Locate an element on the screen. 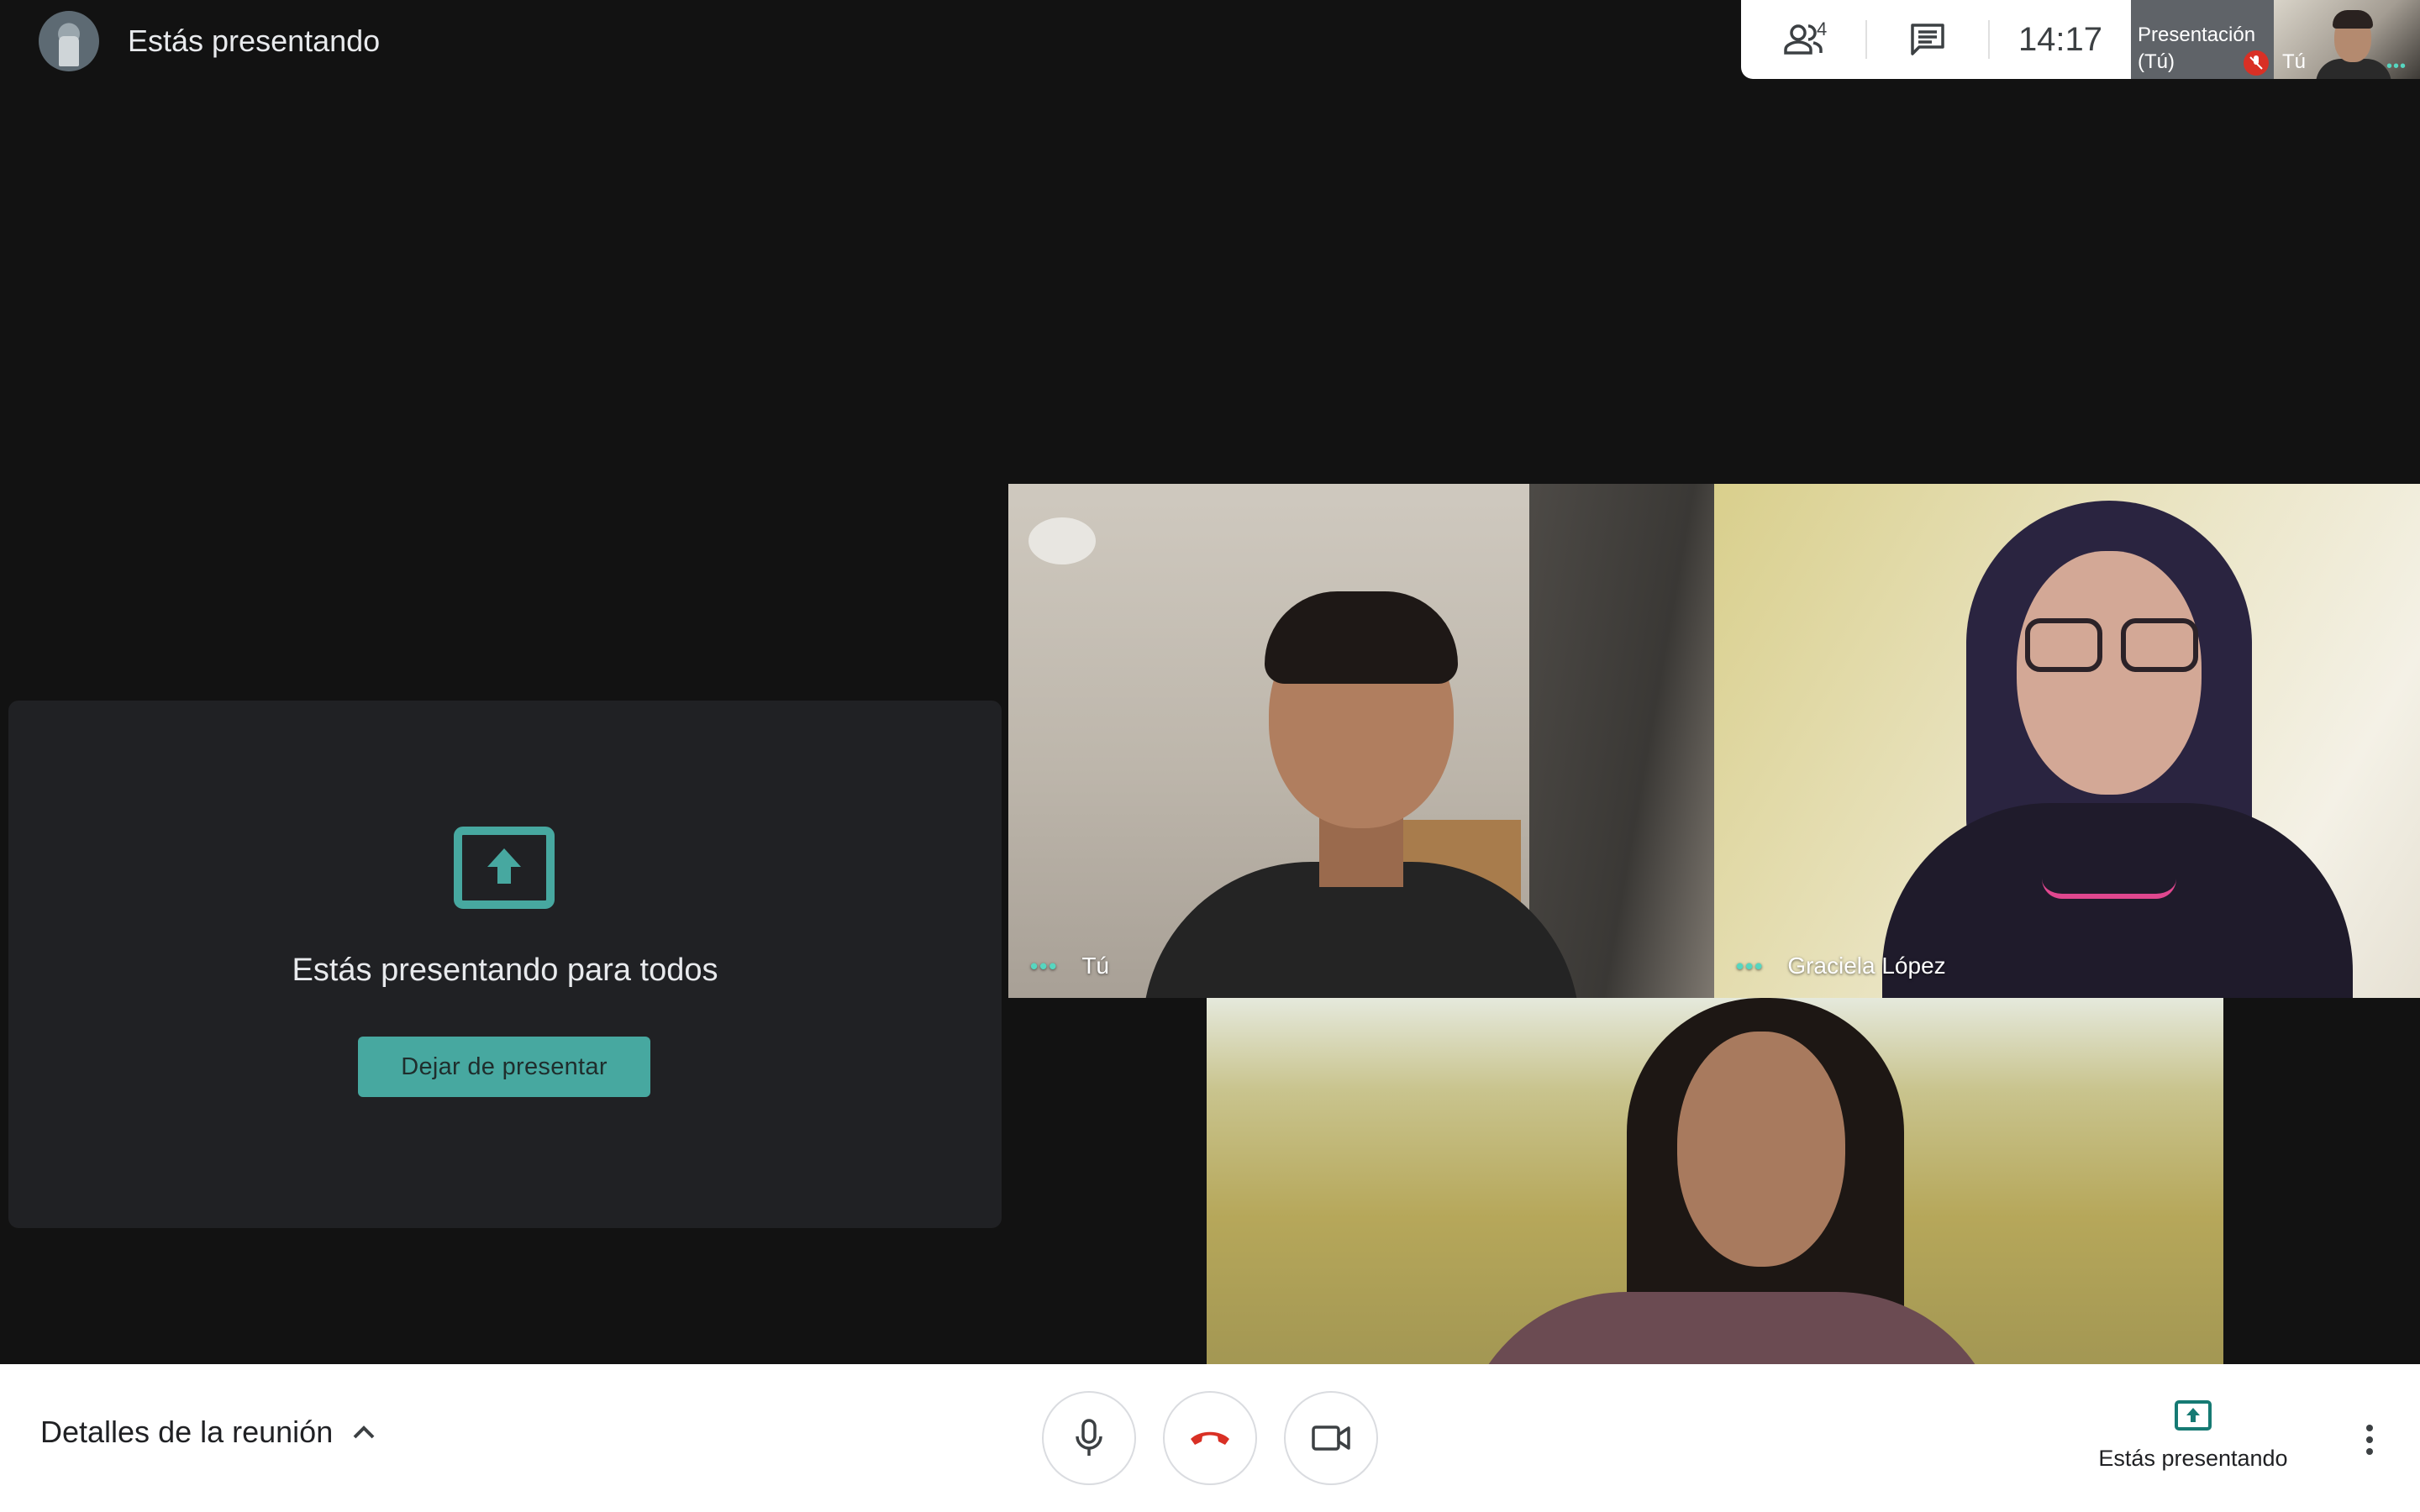  chat-icon is located at coordinates (1927, 39).